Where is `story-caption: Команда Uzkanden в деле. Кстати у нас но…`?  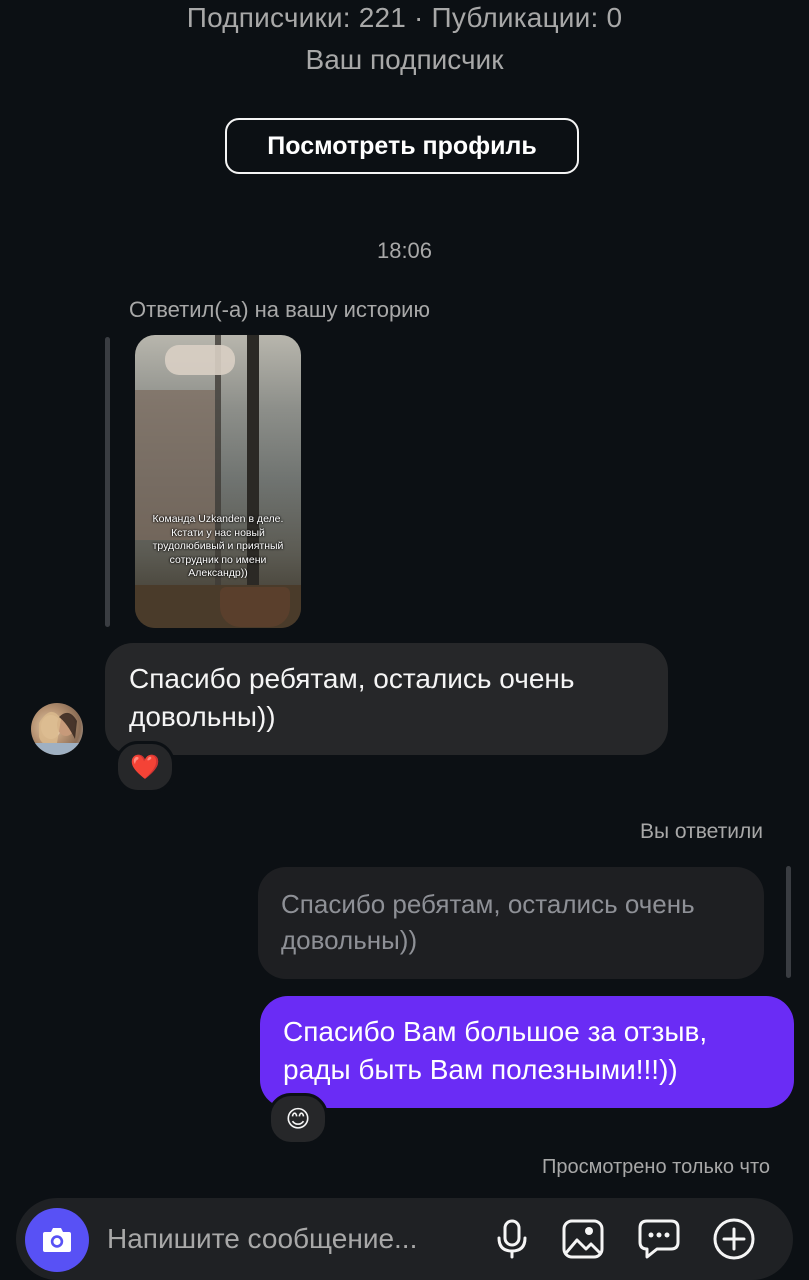
story-caption: Команда Uzkanden в деле. Кстати у нас но… is located at coordinates (218, 546).